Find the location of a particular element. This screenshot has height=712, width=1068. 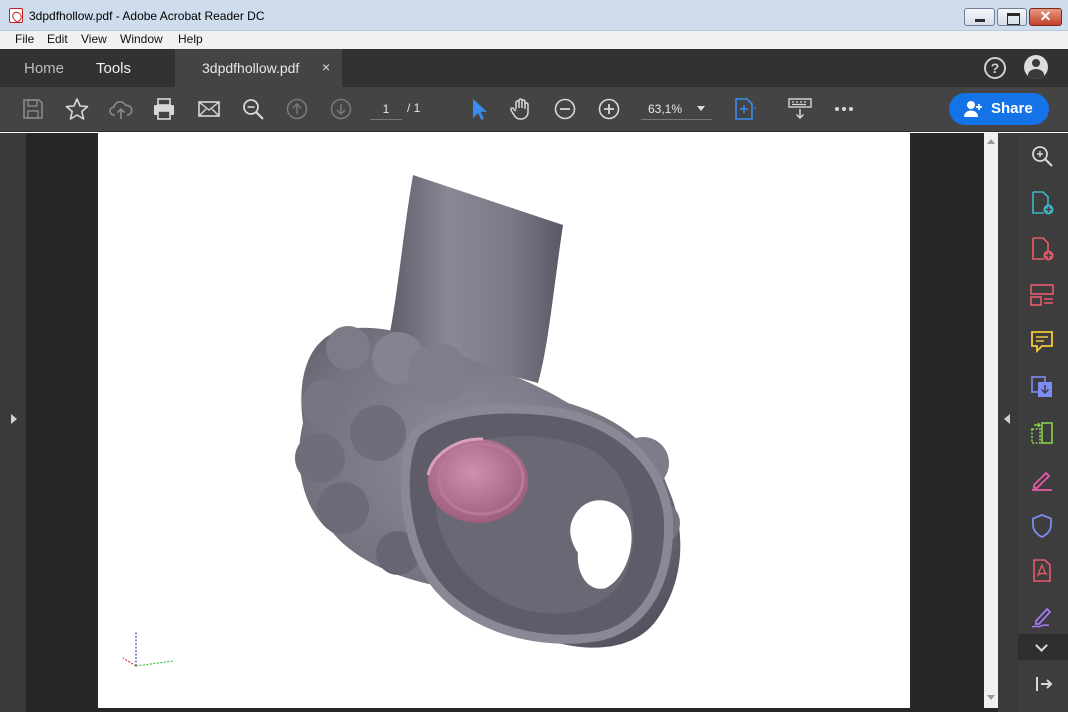

keyboard-icon is located at coordinates (800, 109).